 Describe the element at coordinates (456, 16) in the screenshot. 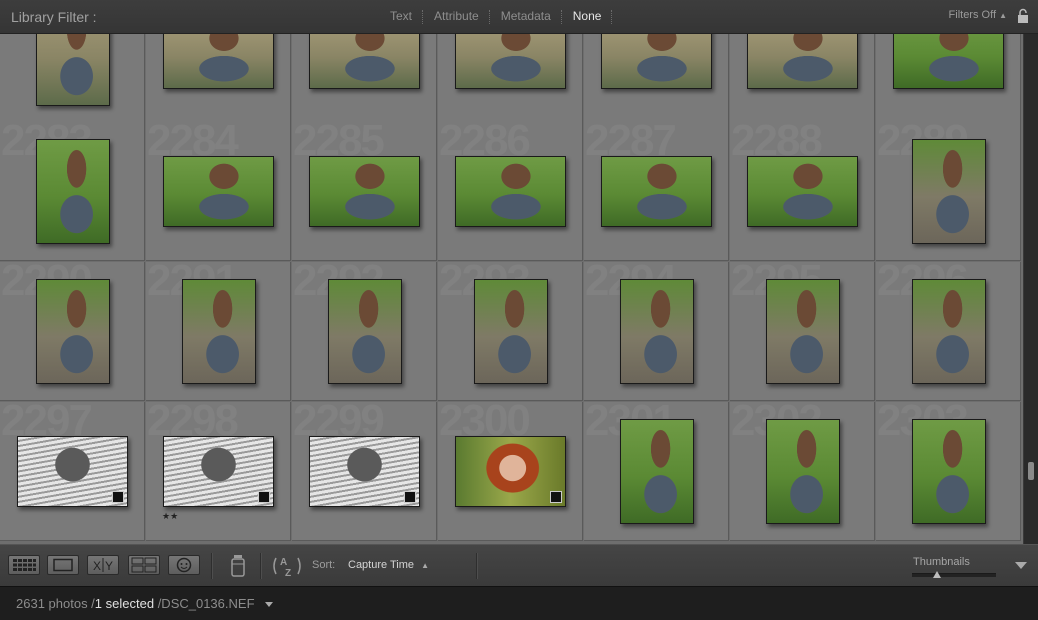

I see `filter-option-attribute: Attribute` at that location.